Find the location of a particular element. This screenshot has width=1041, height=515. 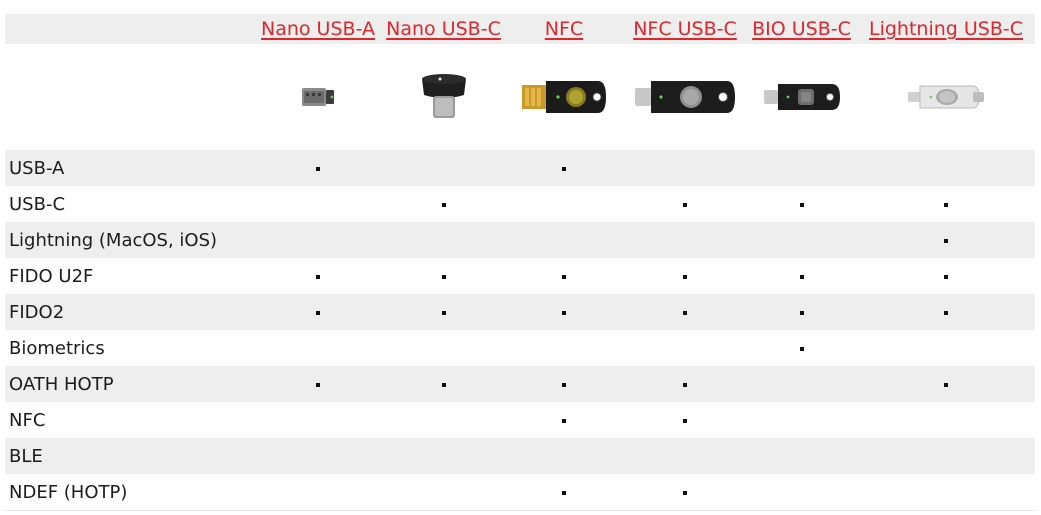

header-cell-bio-usb-c: BIO USB-C is located at coordinates (801, 29).